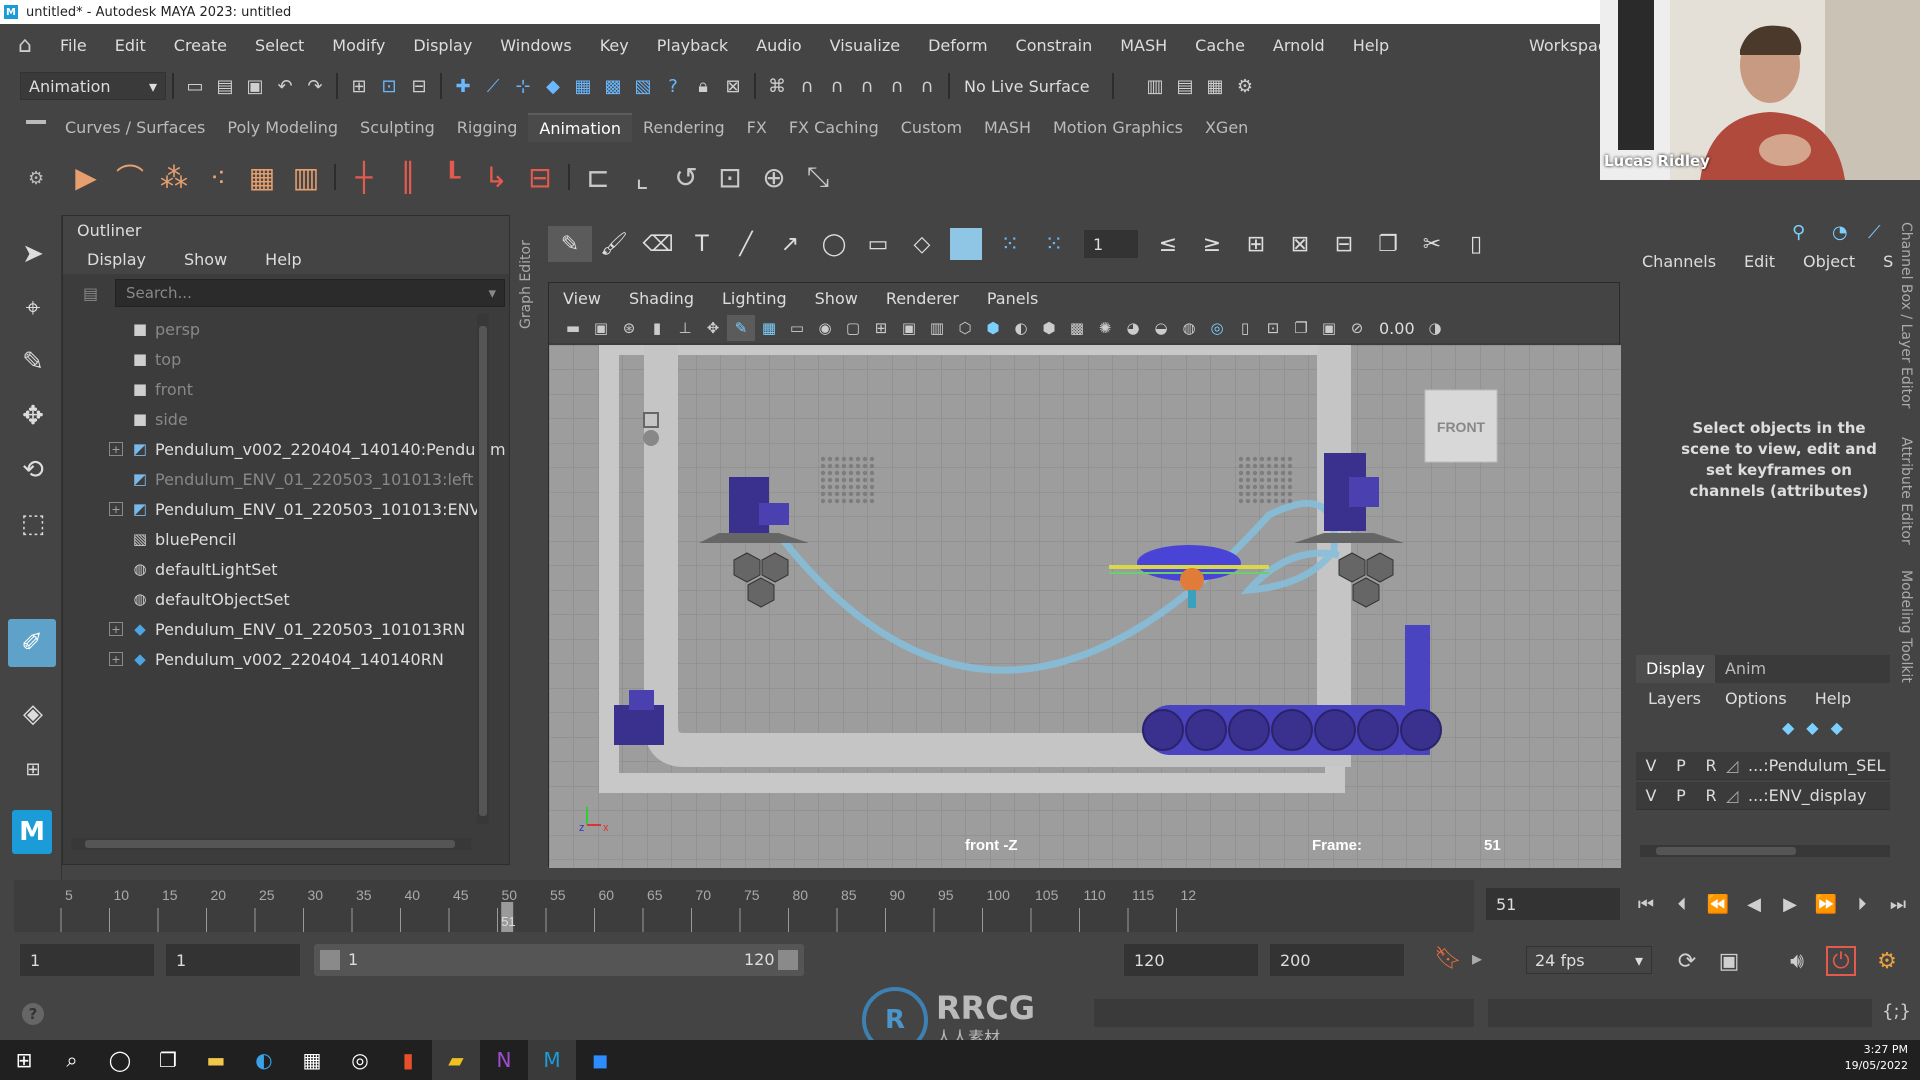 This screenshot has width=1920, height=1080. What do you see at coordinates (504, 1060) in the screenshot?
I see `onenote-icon: N` at bounding box center [504, 1060].